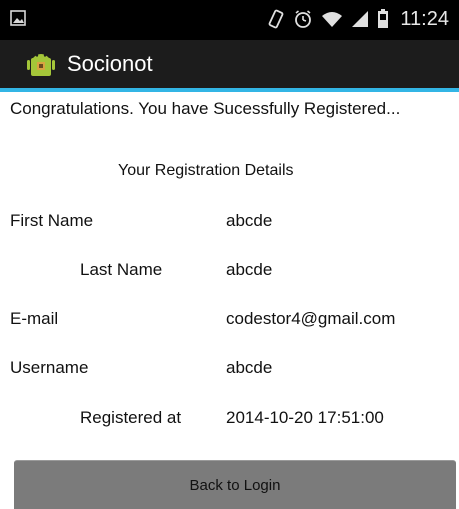  What do you see at coordinates (229, 20) in the screenshot?
I see `status-bar: 11:24` at bounding box center [229, 20].